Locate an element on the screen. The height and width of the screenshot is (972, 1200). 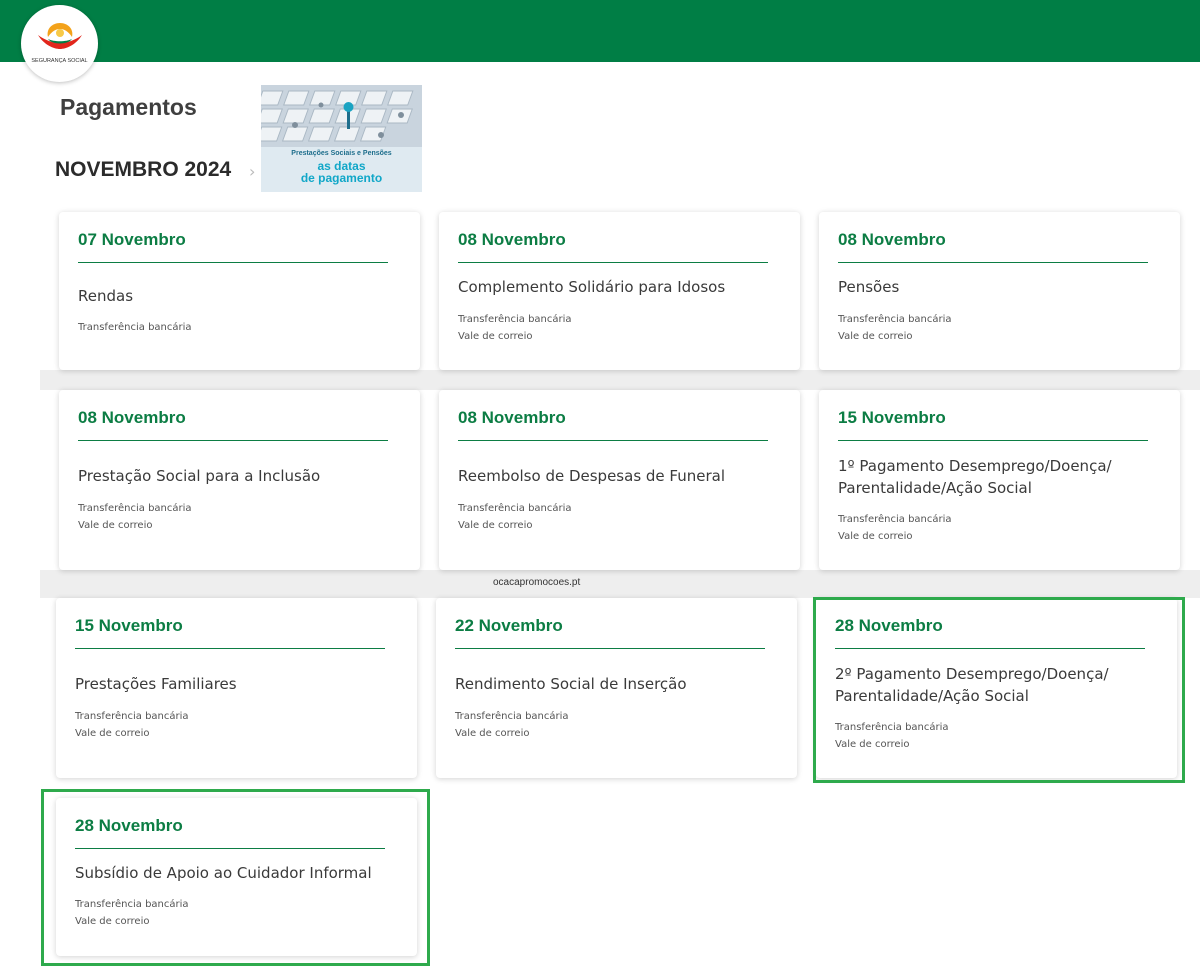
benefit-name: Rendimento Social de Inserção is located at coordinates (571, 684).